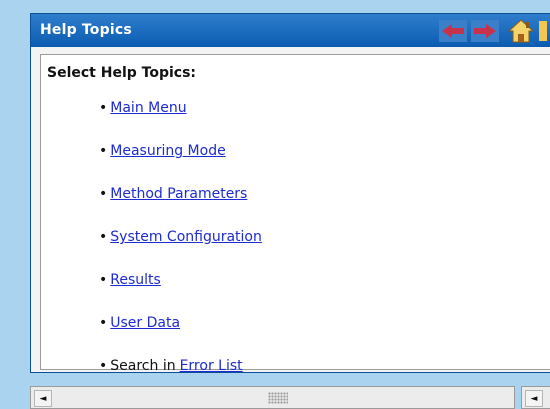  I want to click on topic-link-measuring-mode: Measuring Mode, so click(167, 151).